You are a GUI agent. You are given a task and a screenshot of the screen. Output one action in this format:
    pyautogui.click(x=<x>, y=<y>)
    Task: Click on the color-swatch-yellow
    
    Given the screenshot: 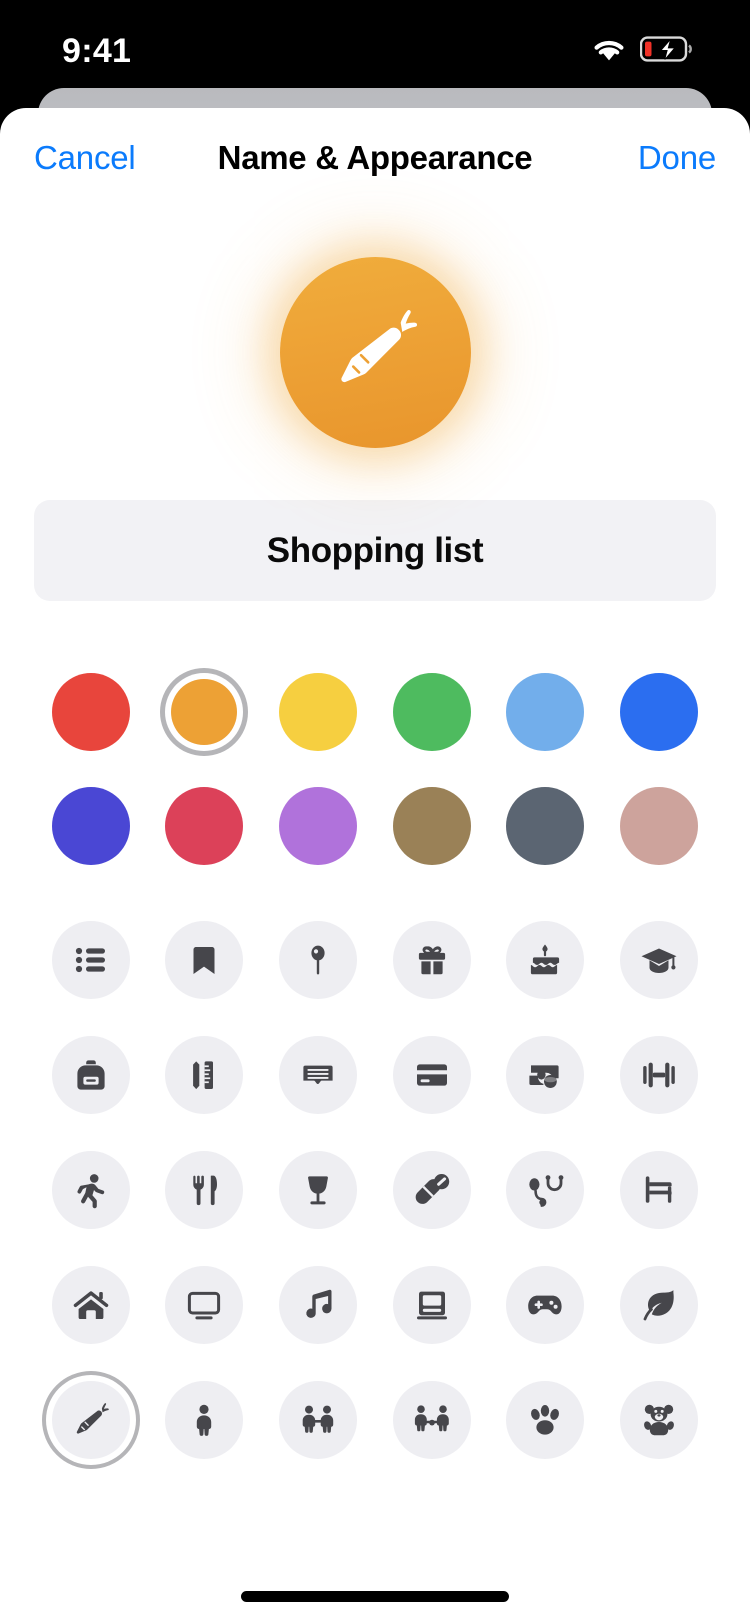 What is the action you would take?
    pyautogui.click(x=318, y=712)
    